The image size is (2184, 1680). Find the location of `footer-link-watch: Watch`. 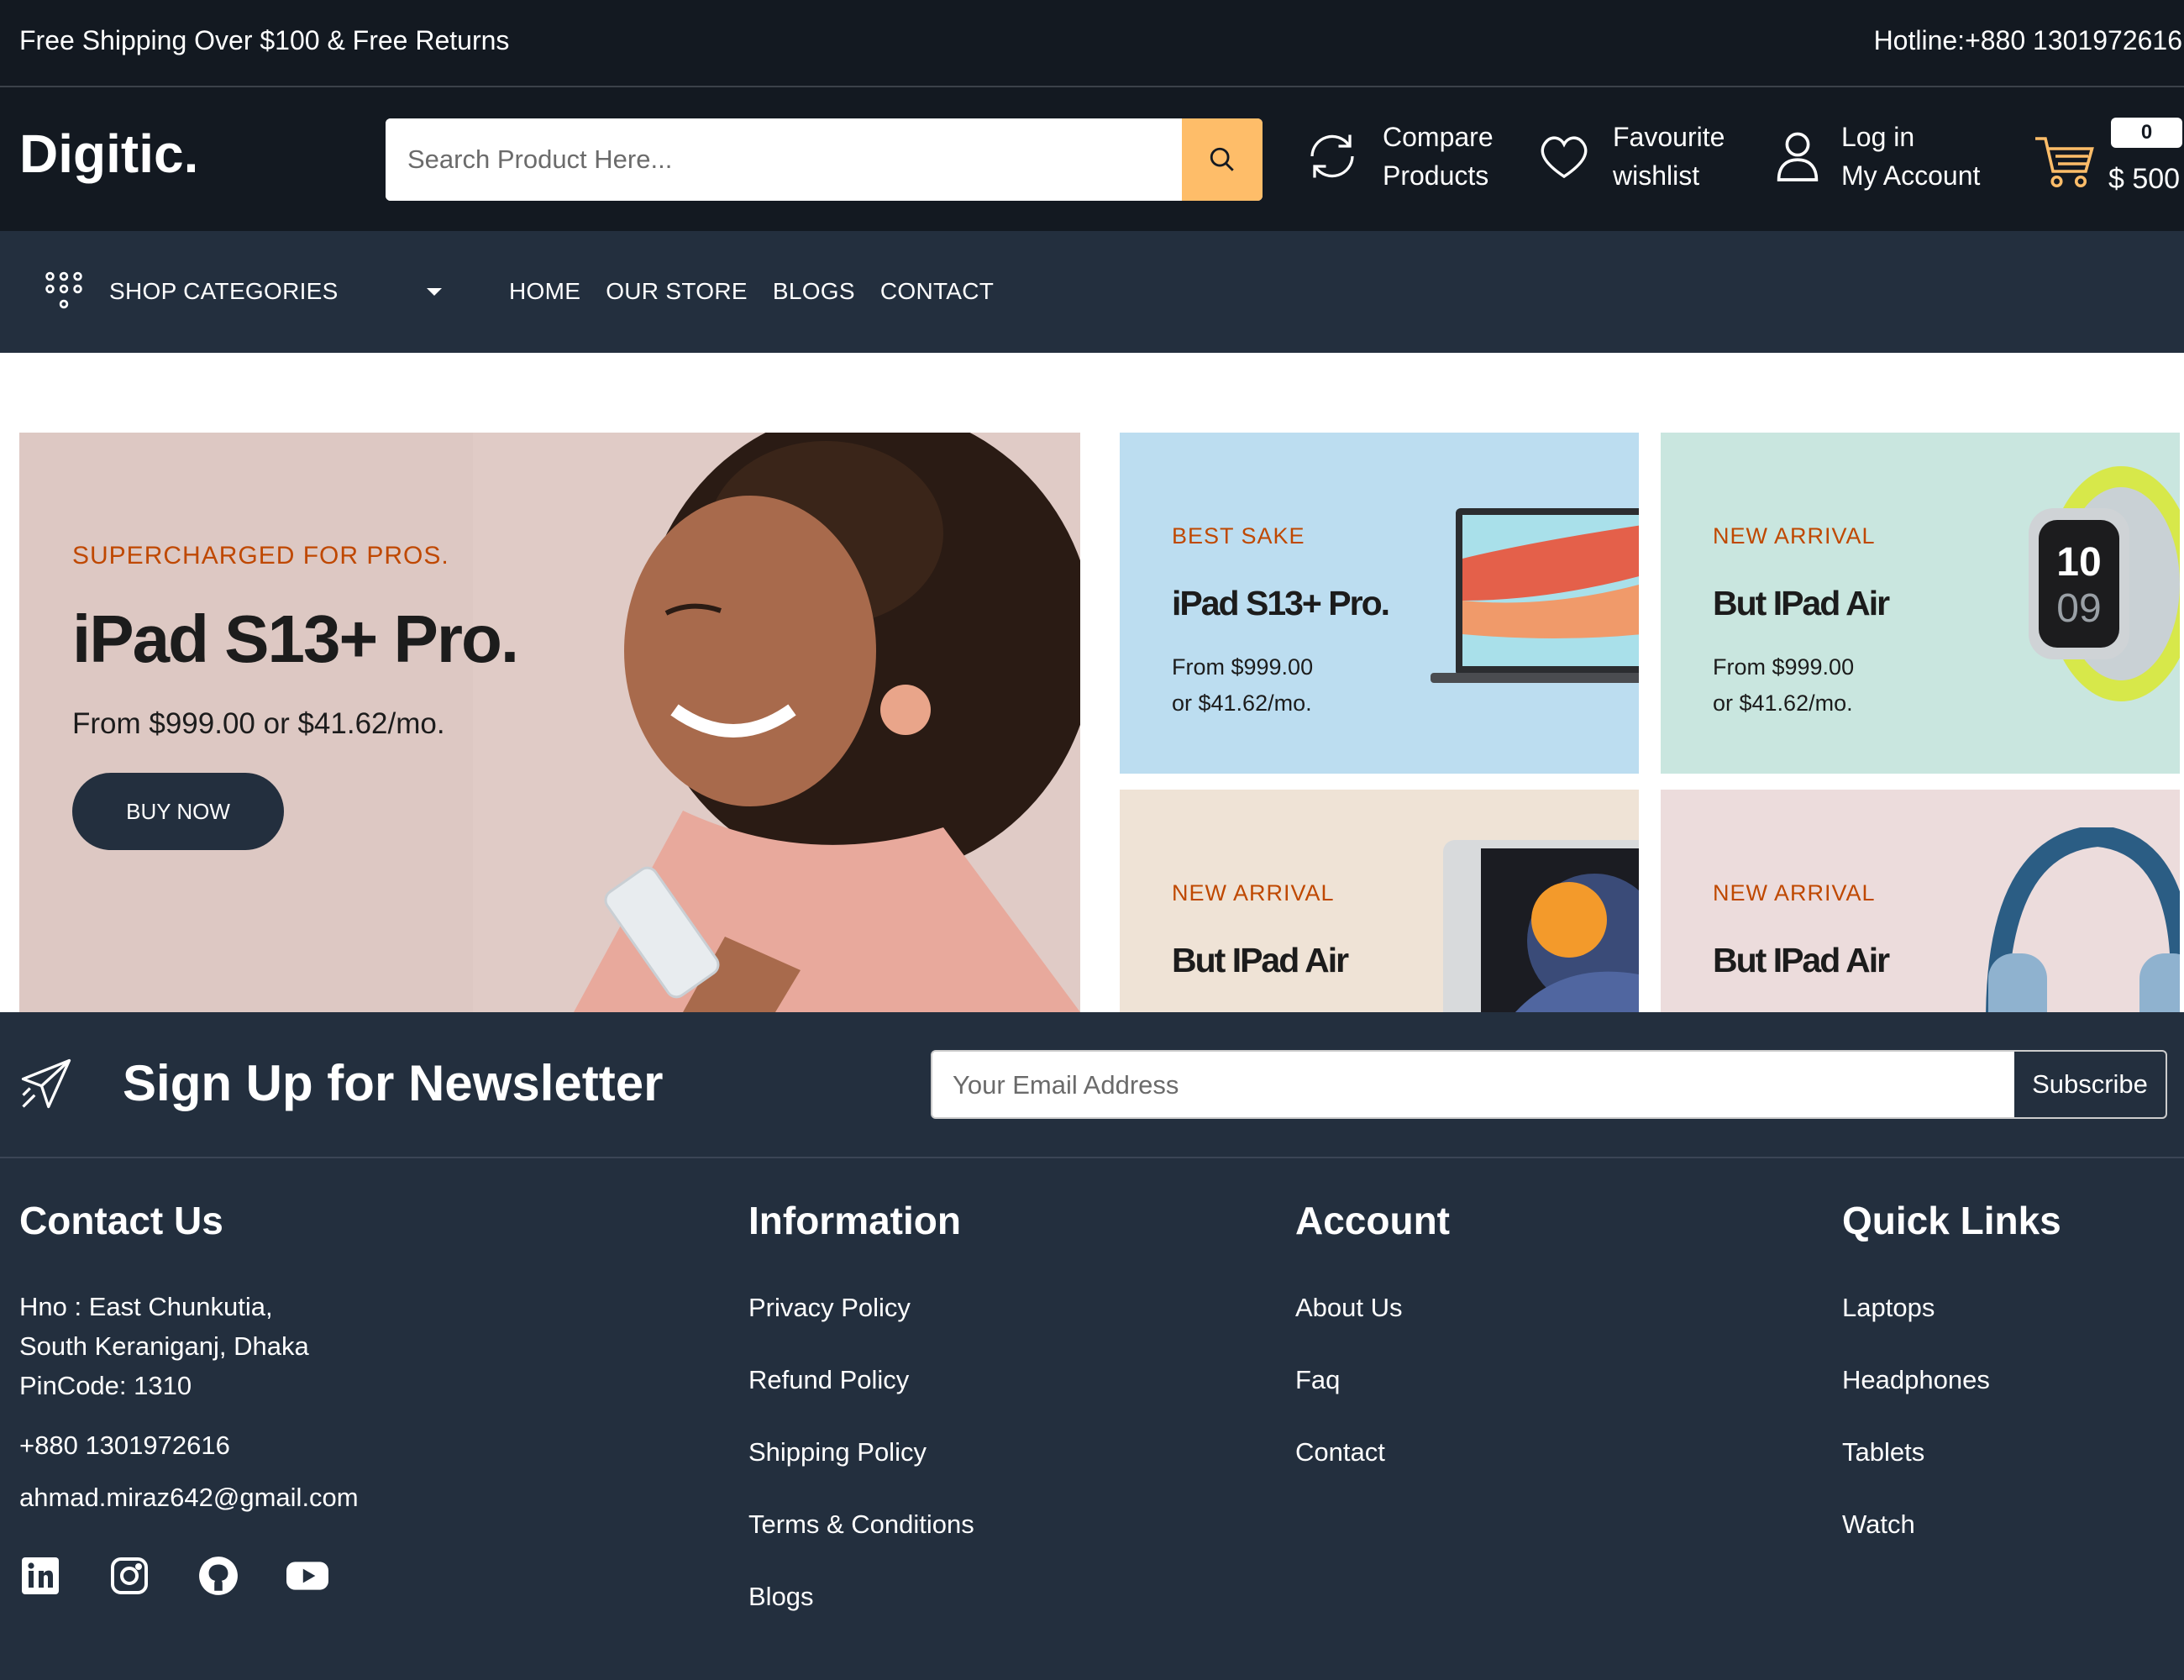

footer-link-watch: Watch is located at coordinates (1951, 1524).